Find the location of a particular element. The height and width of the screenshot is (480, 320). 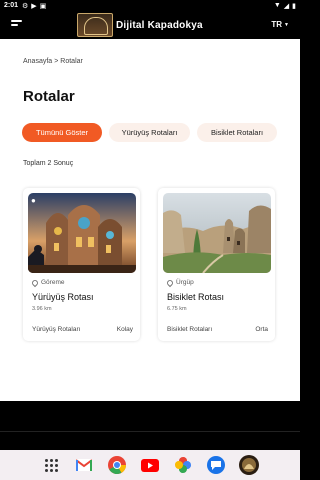

route-image is located at coordinates (217, 233).